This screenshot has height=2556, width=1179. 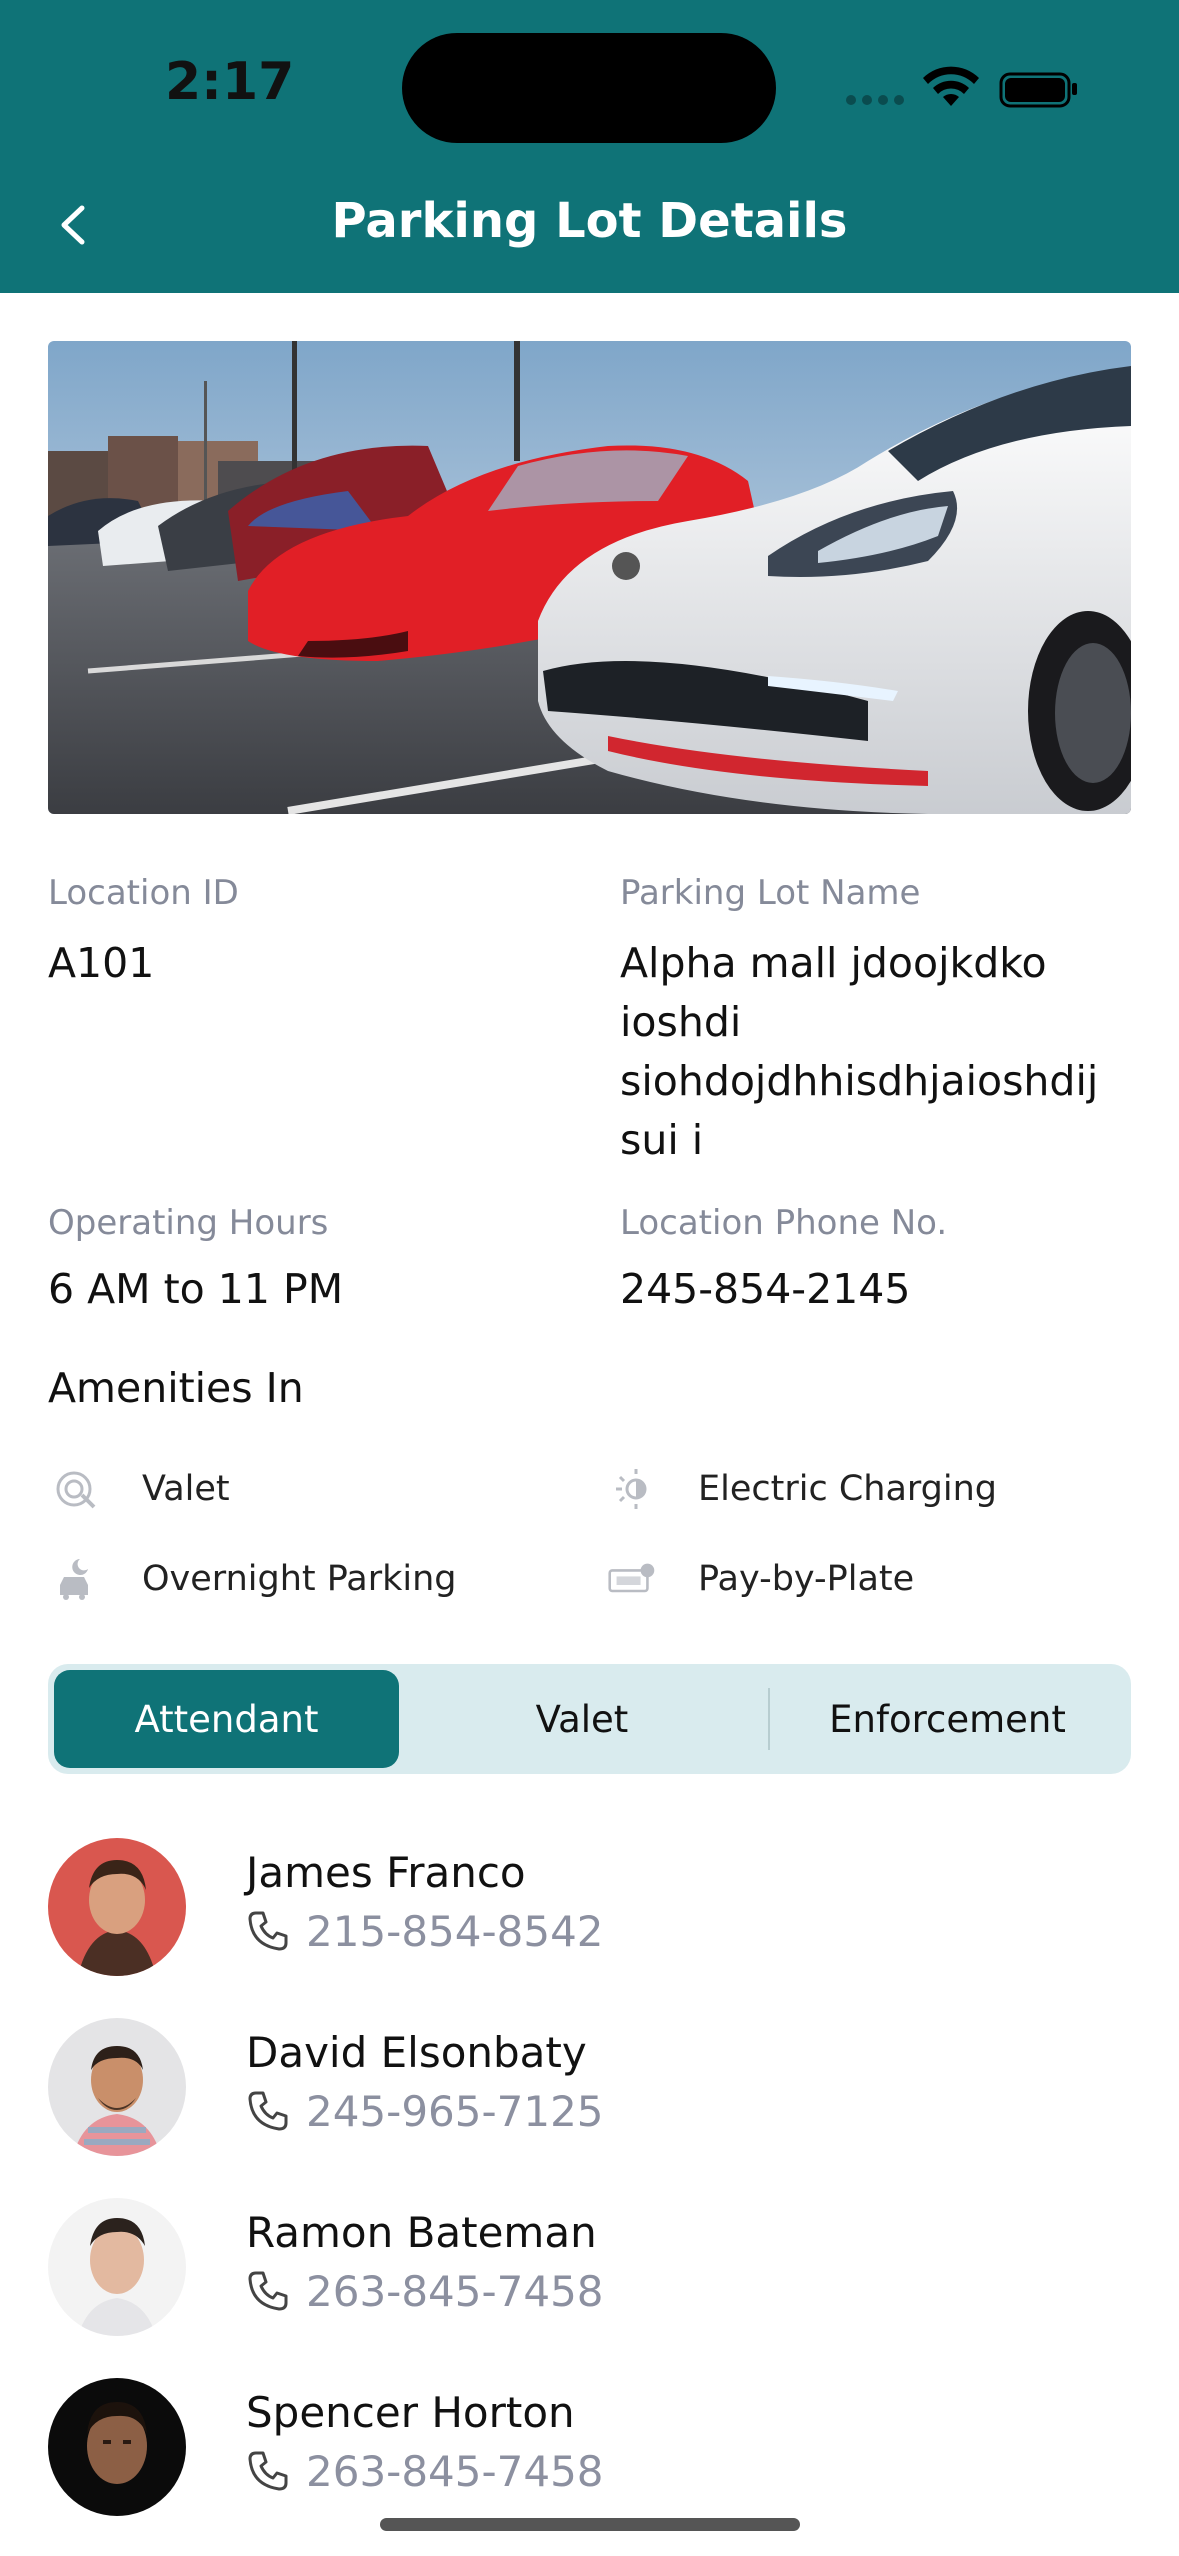 I want to click on operating-hours-label: Operating Hours, so click(x=188, y=1223).